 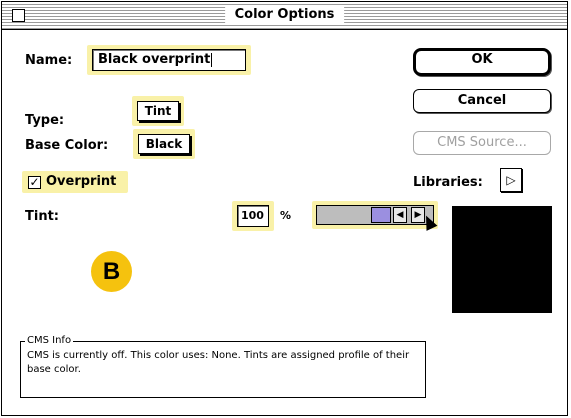 I want to click on text-caret, so click(x=212, y=59).